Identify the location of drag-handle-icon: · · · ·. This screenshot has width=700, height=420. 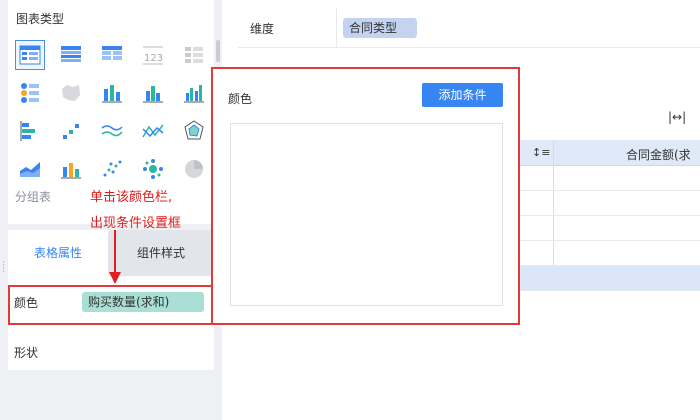
(4, 268).